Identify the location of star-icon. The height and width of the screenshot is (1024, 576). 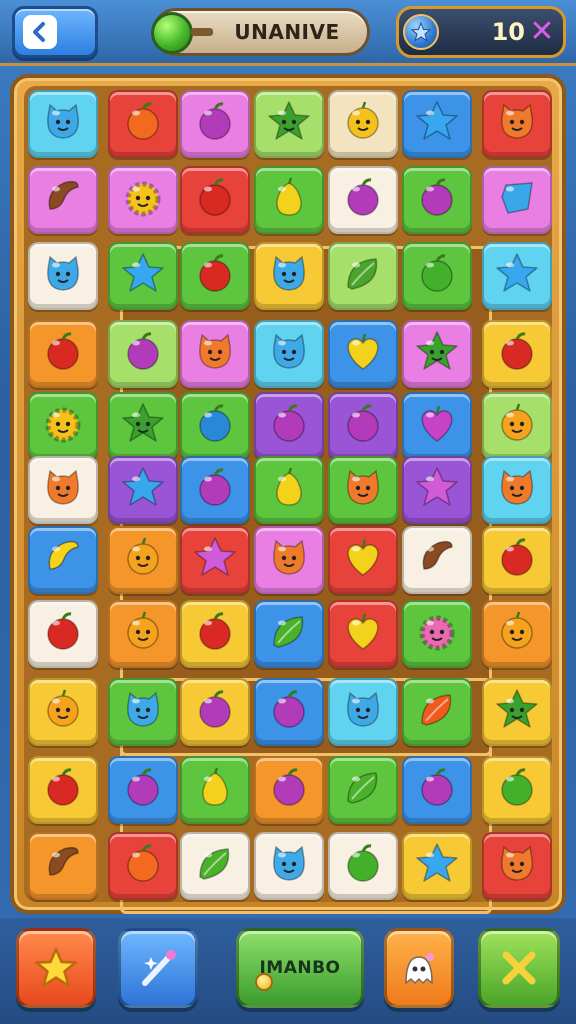
(437, 866).